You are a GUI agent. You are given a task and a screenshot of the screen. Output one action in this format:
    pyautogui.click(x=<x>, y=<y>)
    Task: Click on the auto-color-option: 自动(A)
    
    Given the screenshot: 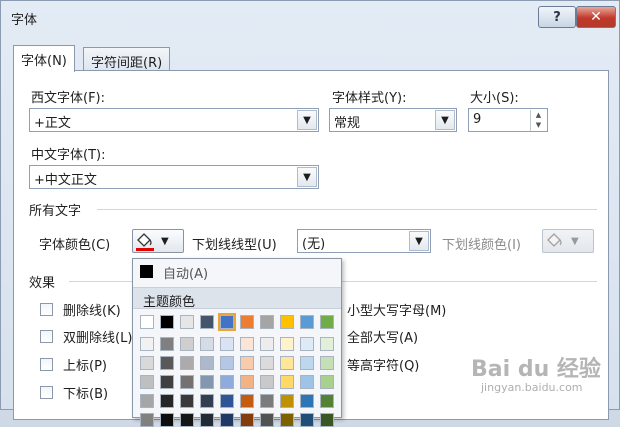 What is the action you would take?
    pyautogui.click(x=237, y=272)
    